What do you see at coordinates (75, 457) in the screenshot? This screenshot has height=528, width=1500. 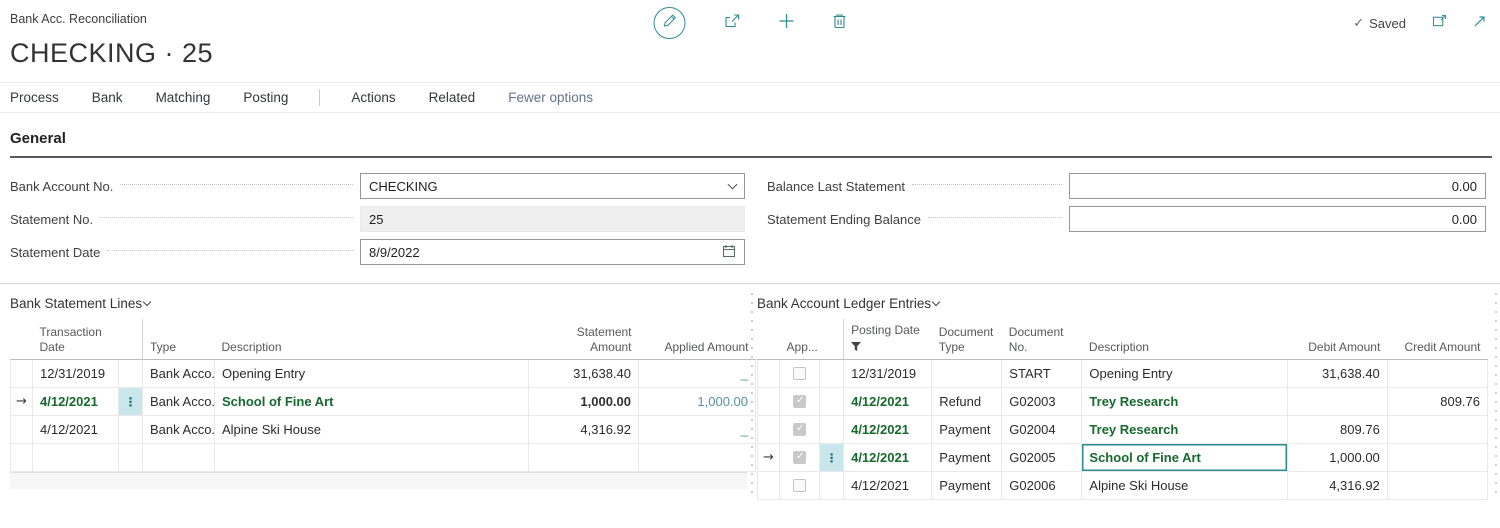 I see `transaction-date-cell` at bounding box center [75, 457].